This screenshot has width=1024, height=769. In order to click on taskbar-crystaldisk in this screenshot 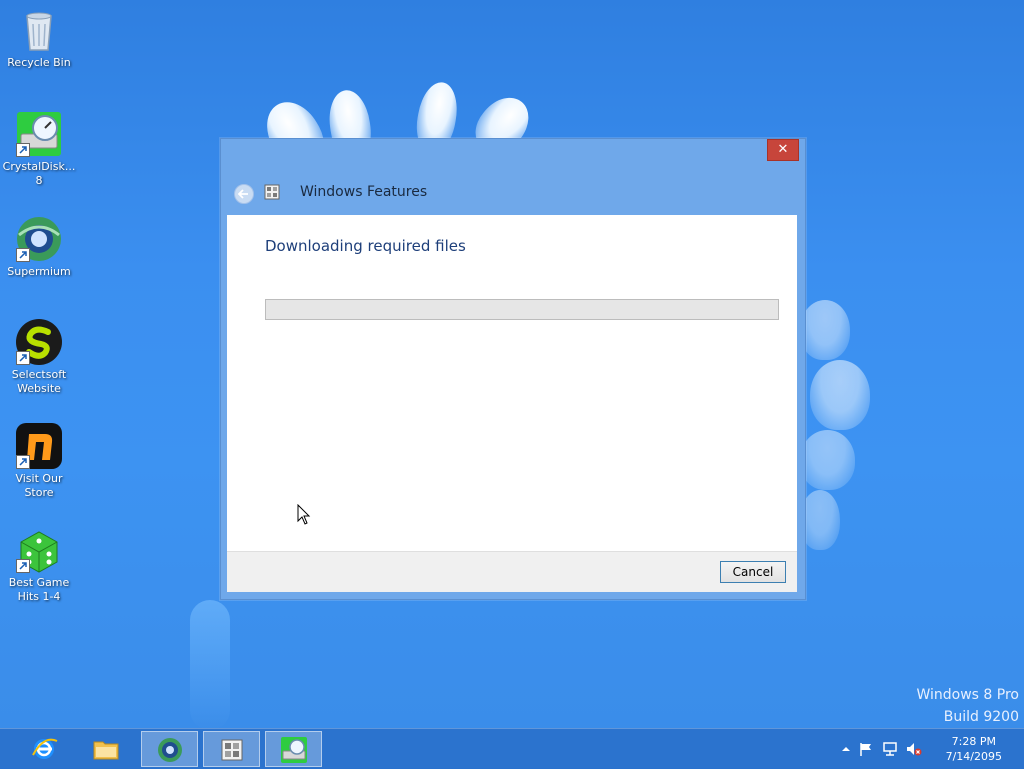, I will do `click(293, 749)`.